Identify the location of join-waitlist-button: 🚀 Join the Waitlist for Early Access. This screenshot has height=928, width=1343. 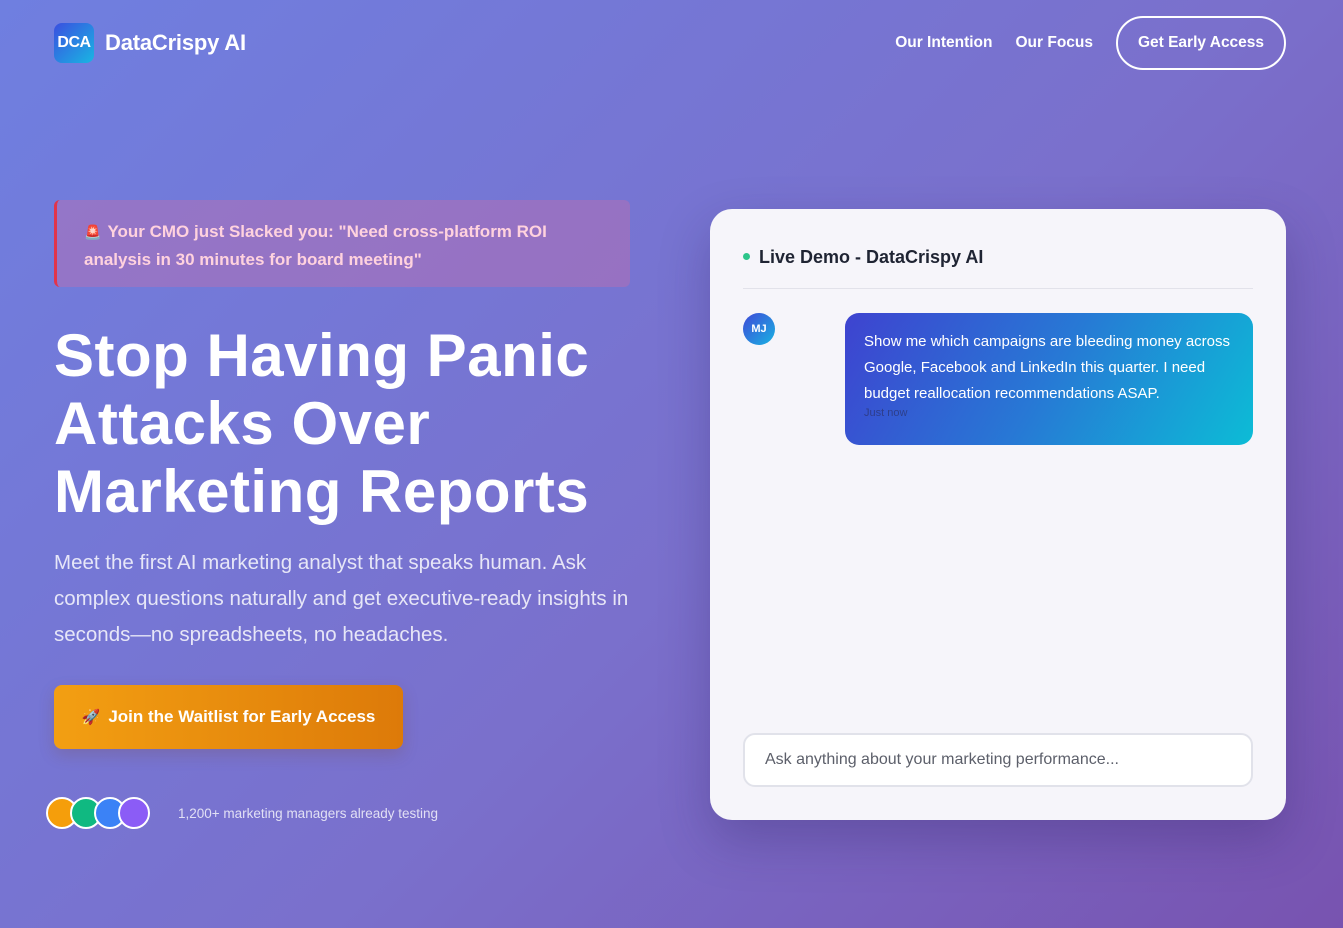
(228, 717).